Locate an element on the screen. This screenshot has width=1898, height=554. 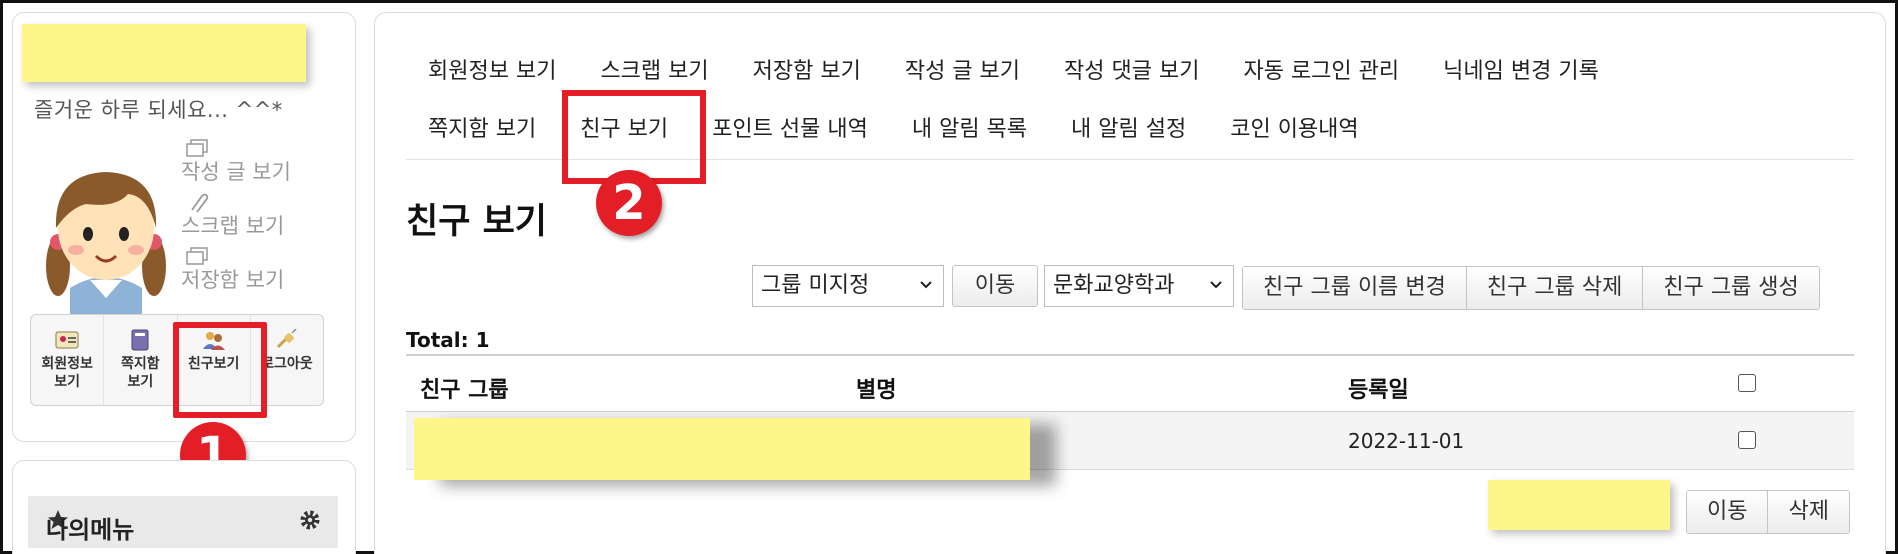
tab-notification-settings: 내 알림 설정 is located at coordinates (1128, 130).